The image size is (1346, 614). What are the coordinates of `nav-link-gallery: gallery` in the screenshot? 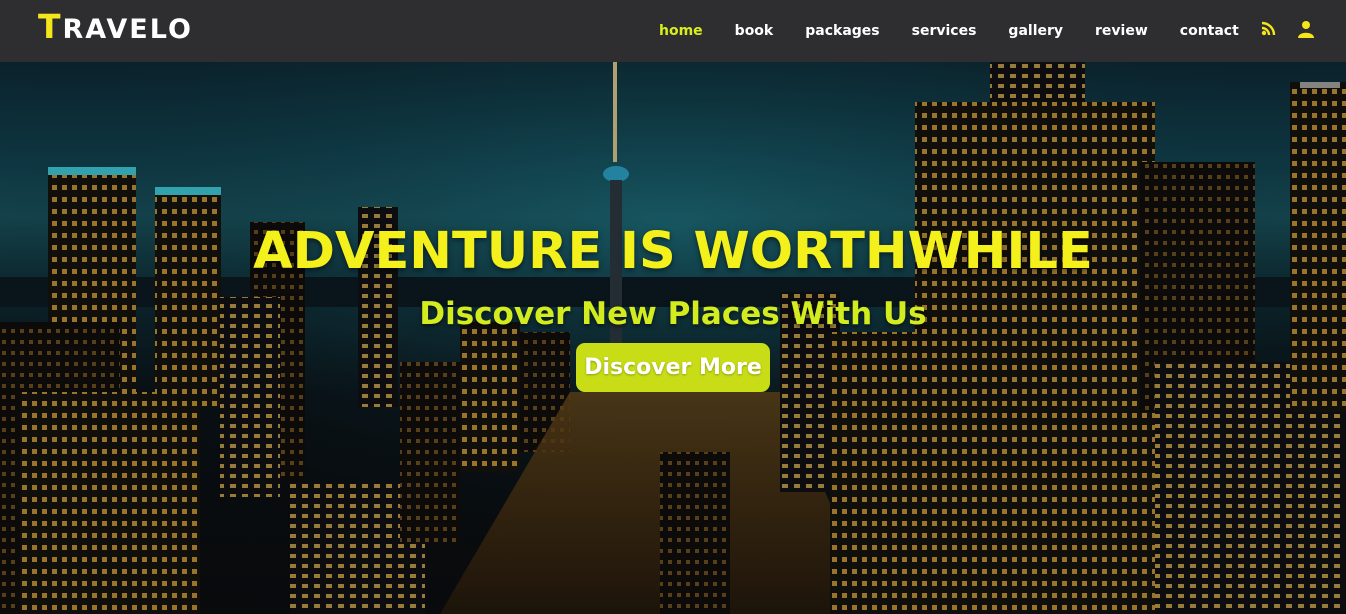 It's located at (1035, 31).